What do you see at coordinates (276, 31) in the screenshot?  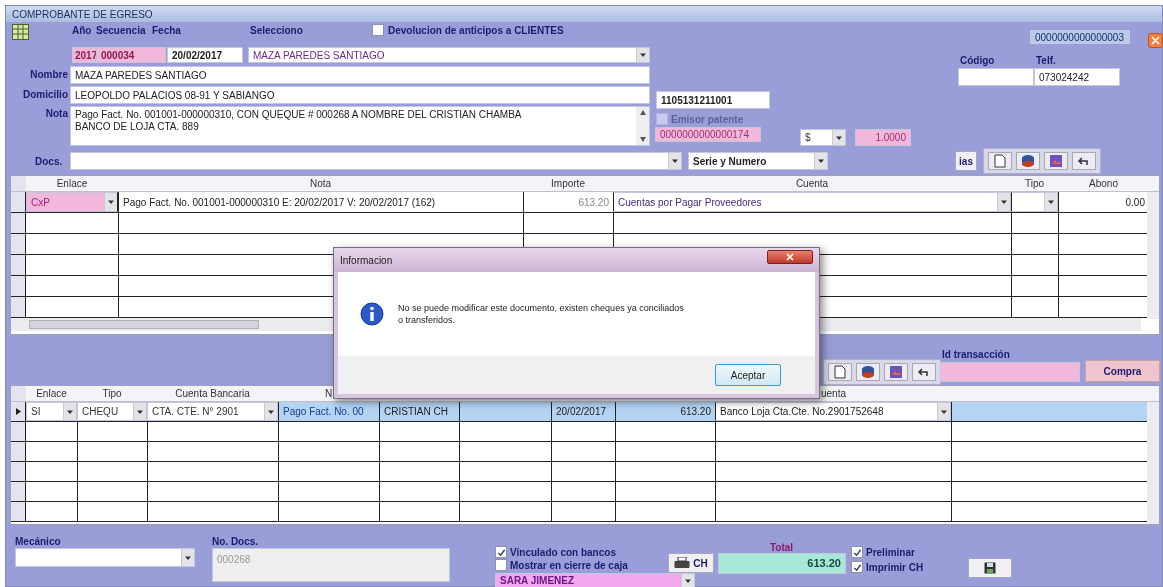 I see `field-label: Selecciono` at bounding box center [276, 31].